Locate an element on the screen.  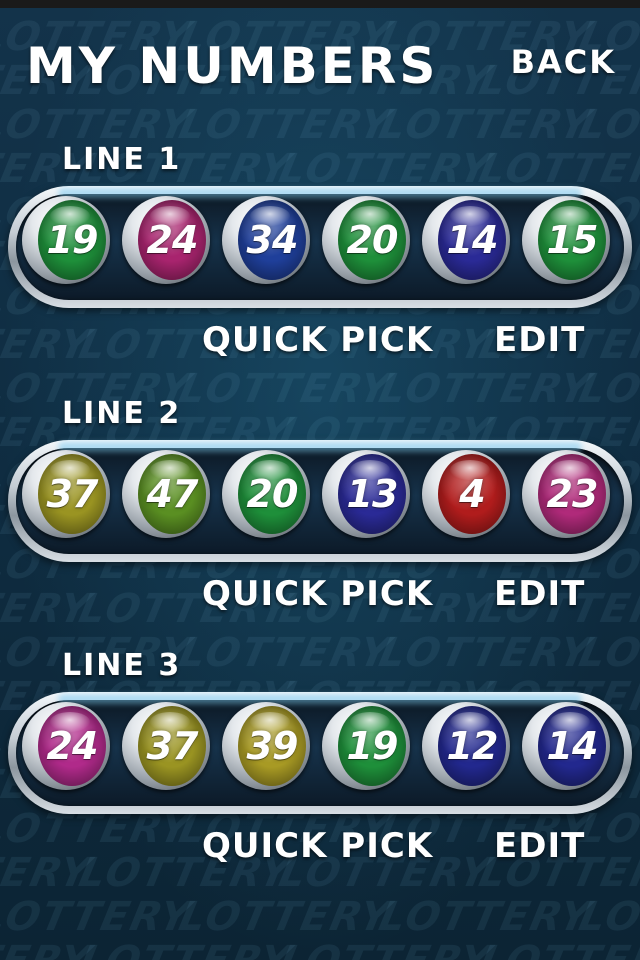
ball-color-band: 23 is located at coordinates (572, 494).